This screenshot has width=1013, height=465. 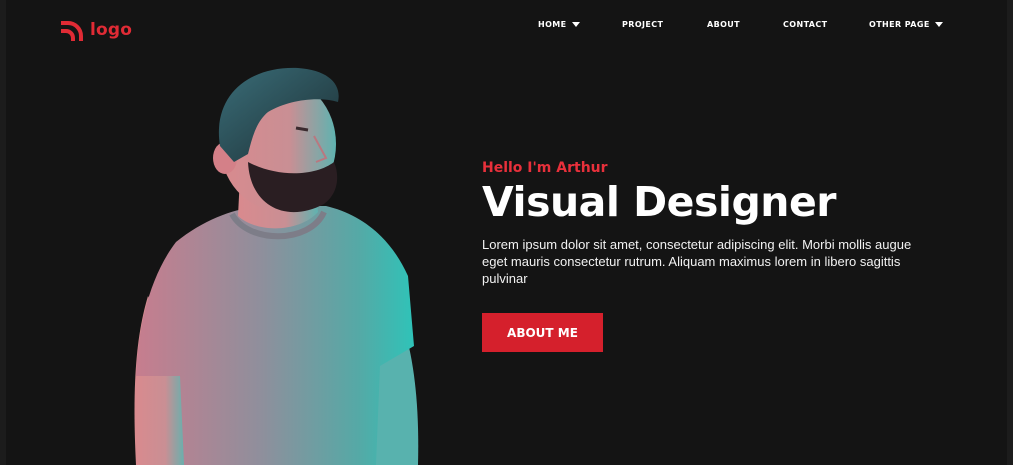 I want to click on nav-item-other-page: OTHER PAGE, so click(x=906, y=24).